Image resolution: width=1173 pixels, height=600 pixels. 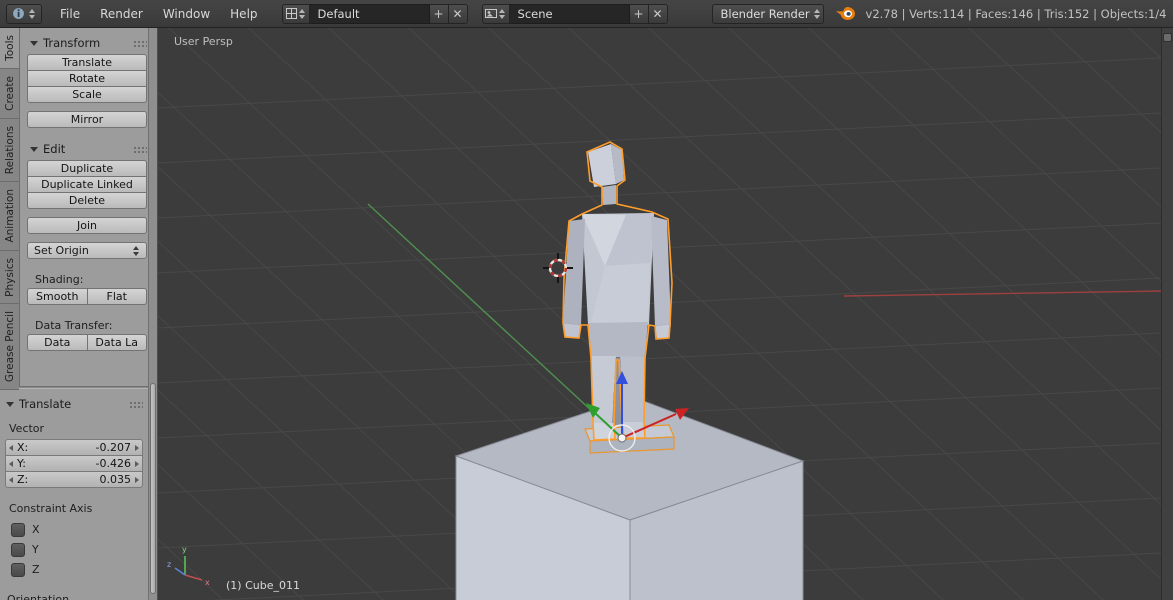 I want to click on vector-z-field: Z: 0.035, so click(x=74, y=479).